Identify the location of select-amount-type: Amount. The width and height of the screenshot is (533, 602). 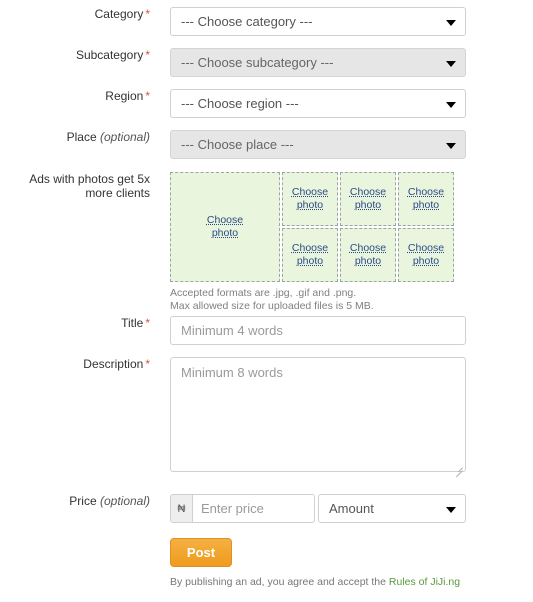
(392, 508).